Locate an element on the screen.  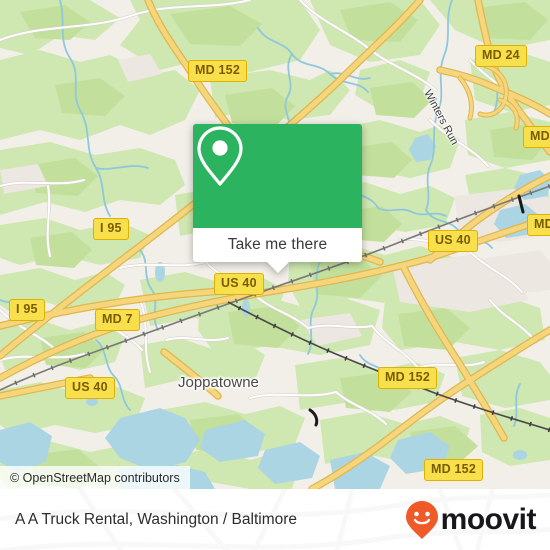
road-shield-us-40-east: US 40 is located at coordinates (453, 241).